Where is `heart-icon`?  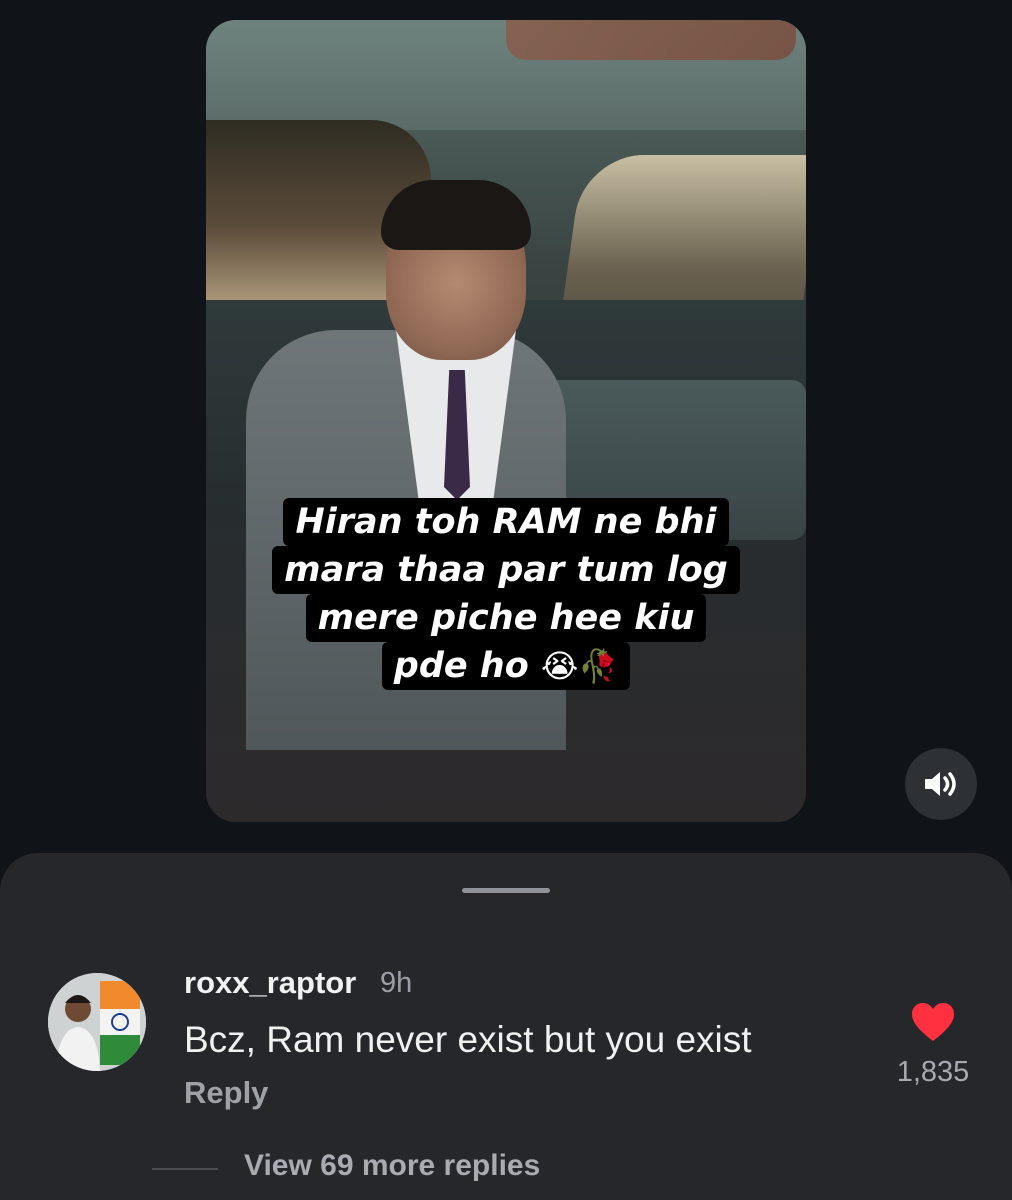
heart-icon is located at coordinates (933, 1022).